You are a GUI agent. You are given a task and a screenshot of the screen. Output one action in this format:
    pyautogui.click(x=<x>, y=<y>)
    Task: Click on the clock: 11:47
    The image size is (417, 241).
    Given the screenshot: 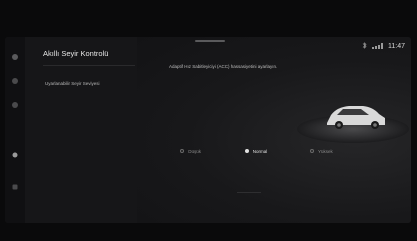 What is the action you would take?
    pyautogui.click(x=396, y=46)
    